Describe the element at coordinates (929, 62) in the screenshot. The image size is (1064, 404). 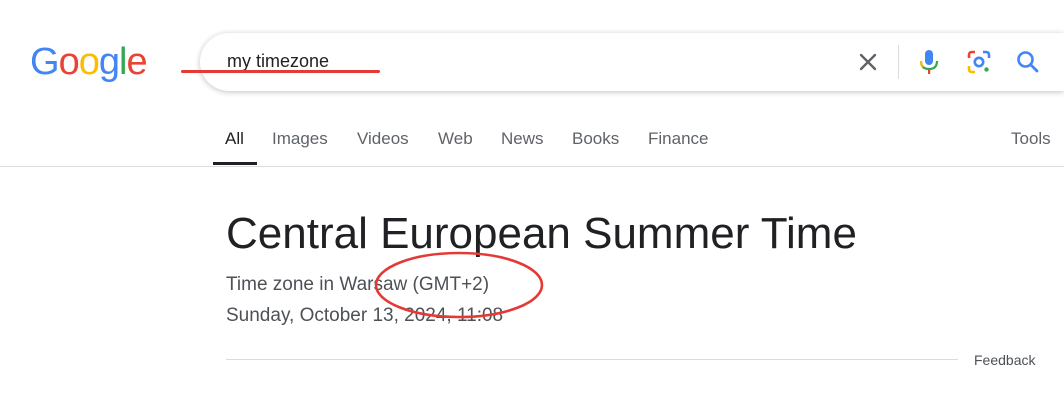
I see `microphone-icon` at that location.